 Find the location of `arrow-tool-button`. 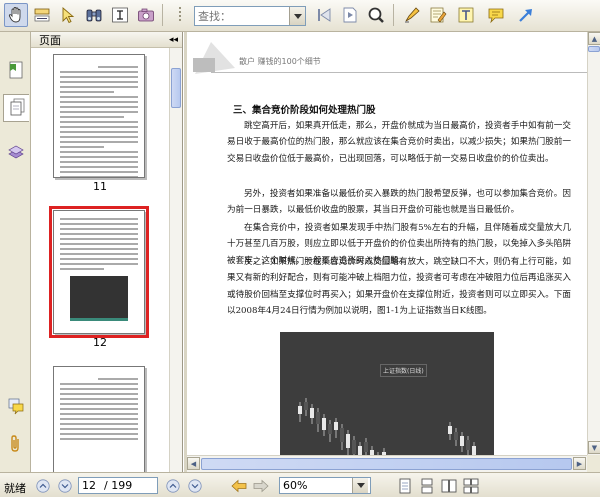

arrow-tool-button is located at coordinates (526, 15).